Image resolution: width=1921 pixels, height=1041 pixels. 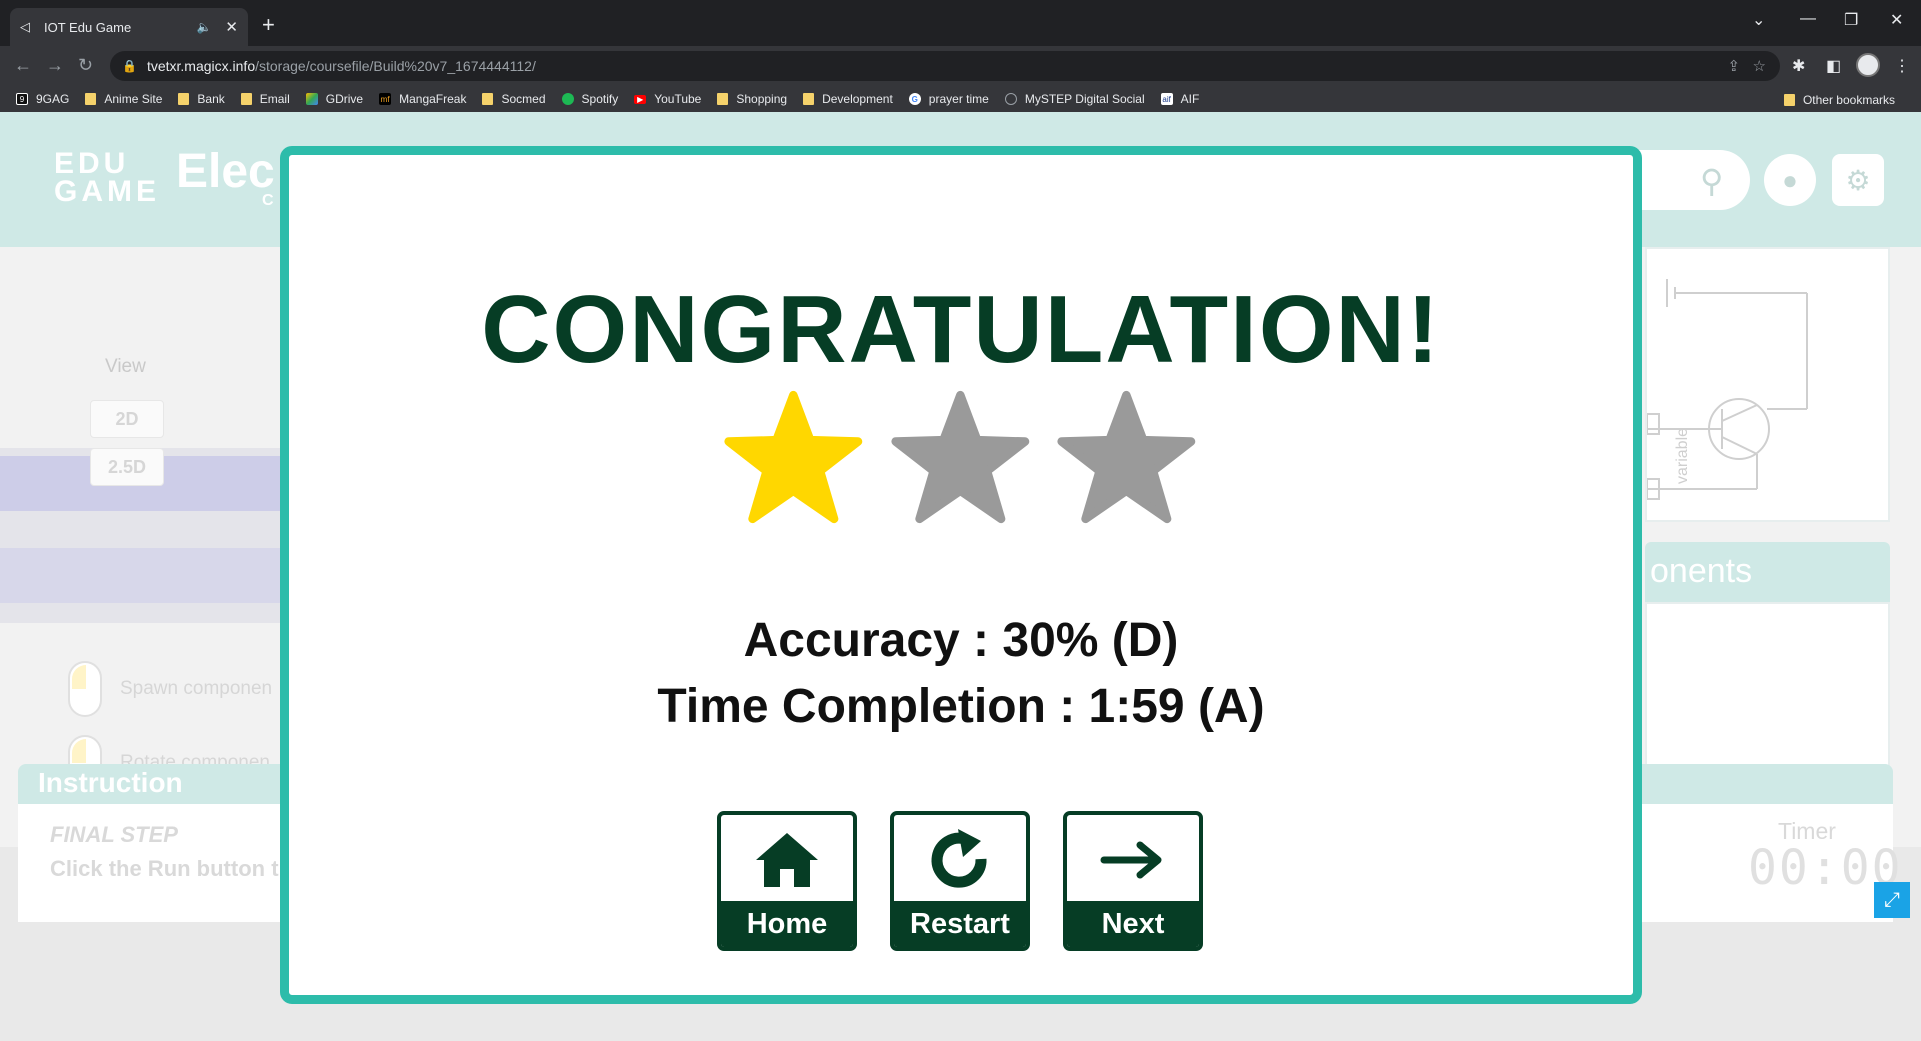 I want to click on 9gag-icon: 9, so click(x=22, y=99).